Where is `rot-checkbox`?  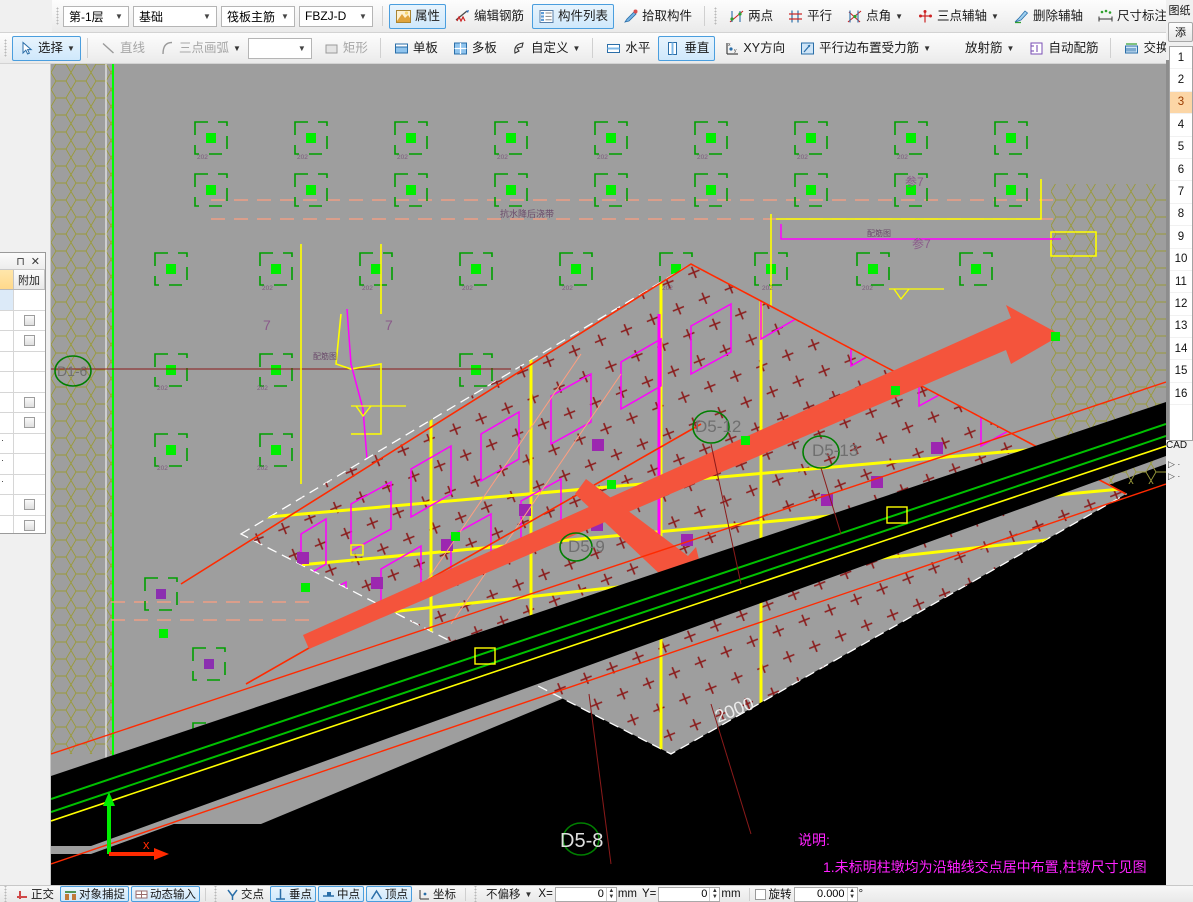
rot-checkbox is located at coordinates (760, 894).